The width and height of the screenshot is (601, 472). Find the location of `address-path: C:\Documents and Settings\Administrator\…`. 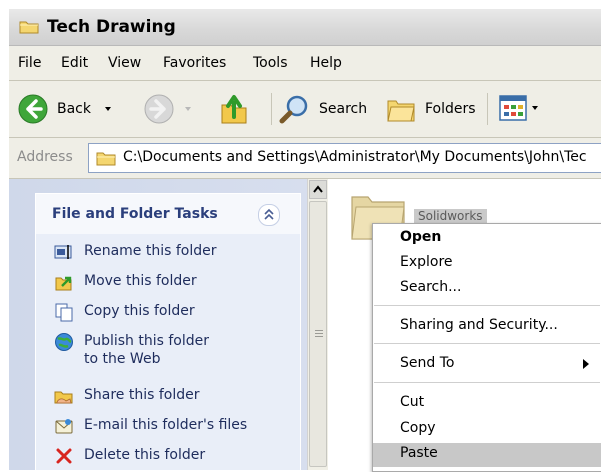

address-path: C:\Documents and Settings\Administrator\… is located at coordinates (355, 157).